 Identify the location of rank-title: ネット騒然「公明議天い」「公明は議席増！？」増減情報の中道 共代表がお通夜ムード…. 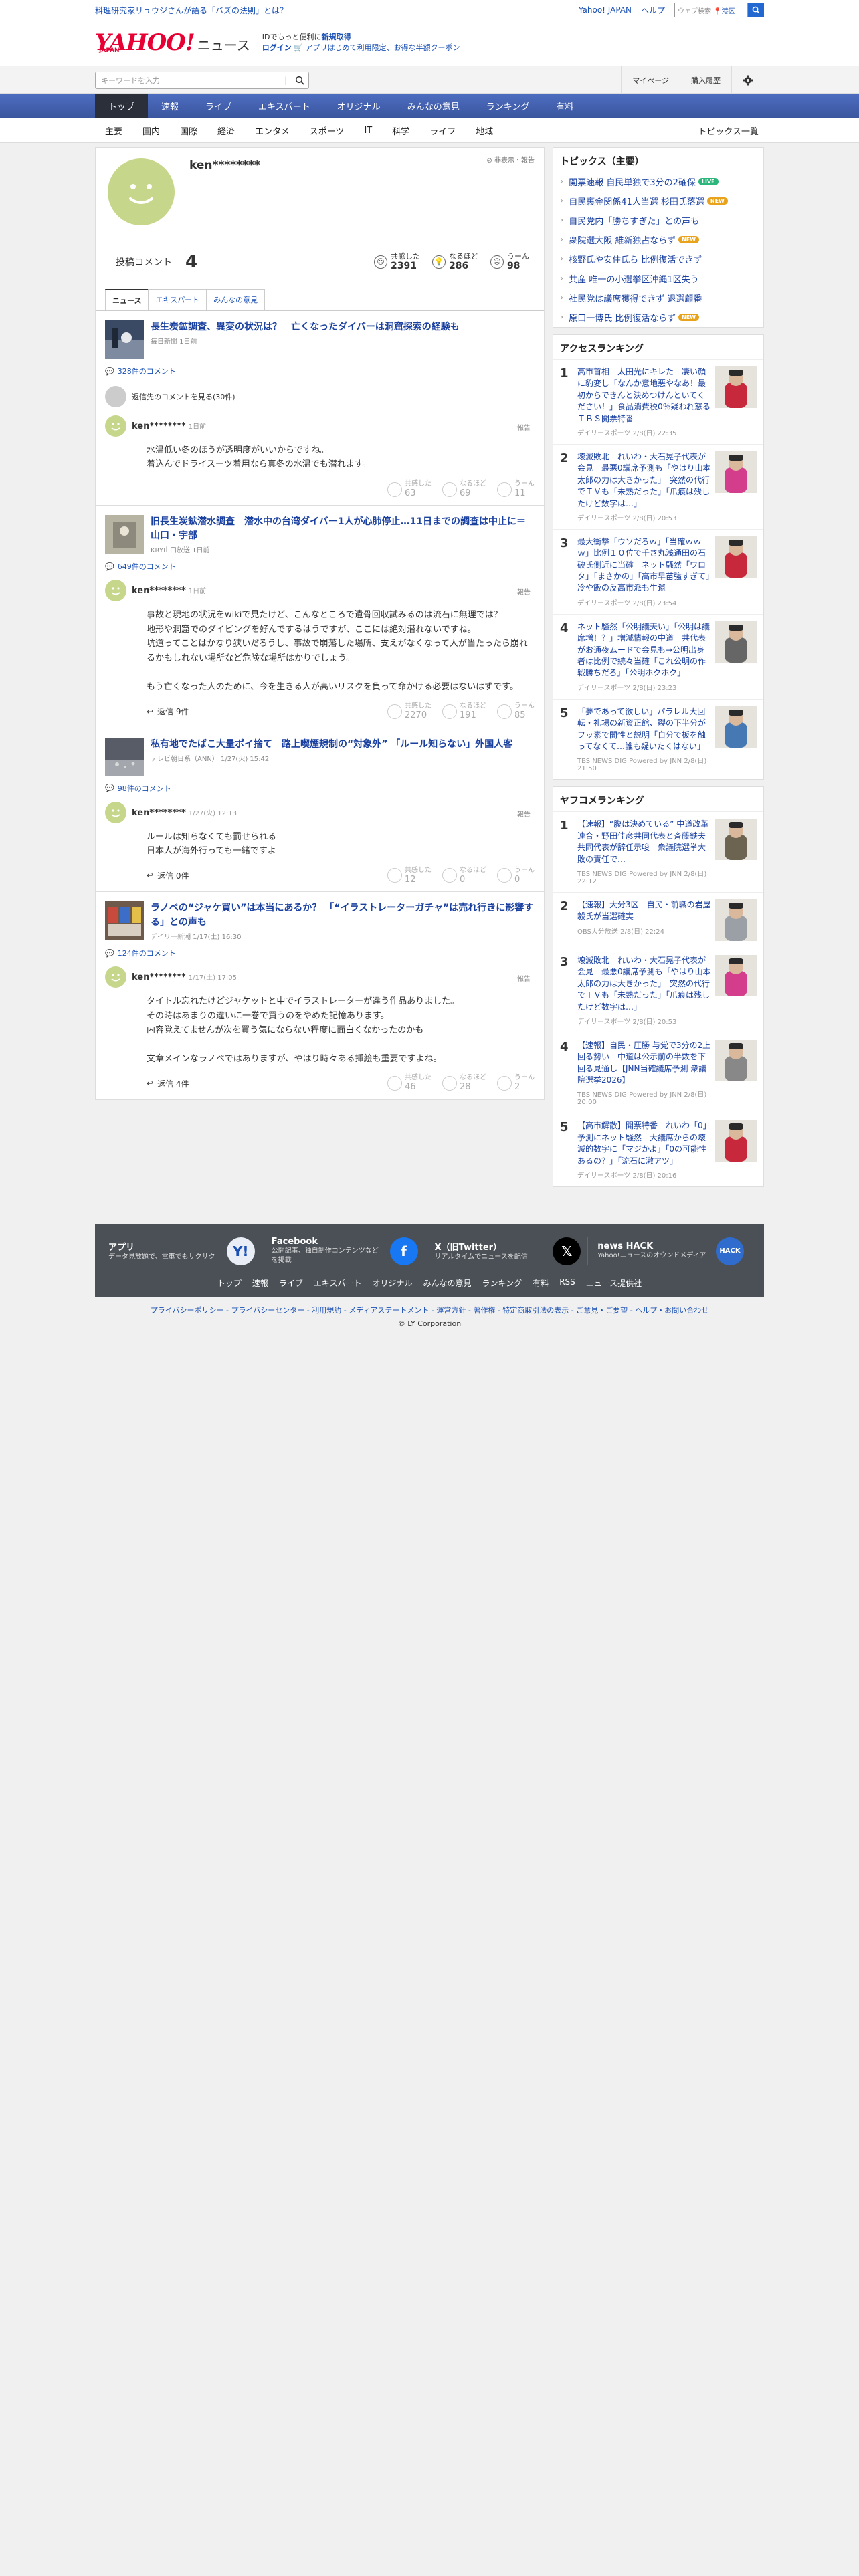
(644, 650).